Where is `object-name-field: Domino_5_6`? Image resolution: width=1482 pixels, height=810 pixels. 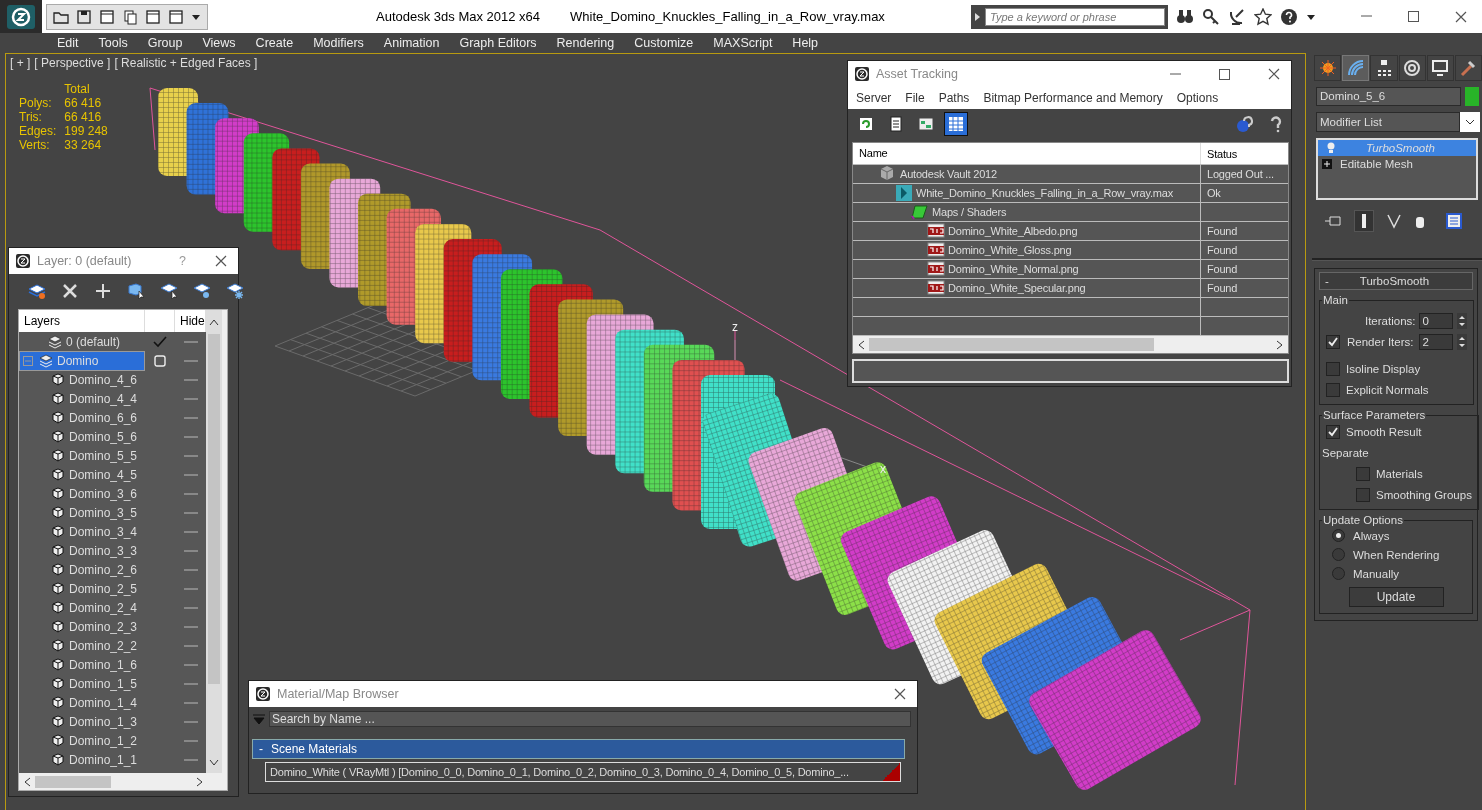 object-name-field: Domino_5_6 is located at coordinates (1388, 96).